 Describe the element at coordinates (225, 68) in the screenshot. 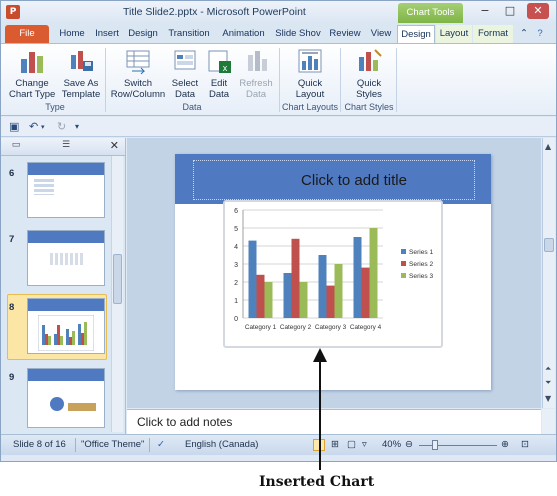

I see `svg-text: x` at that location.